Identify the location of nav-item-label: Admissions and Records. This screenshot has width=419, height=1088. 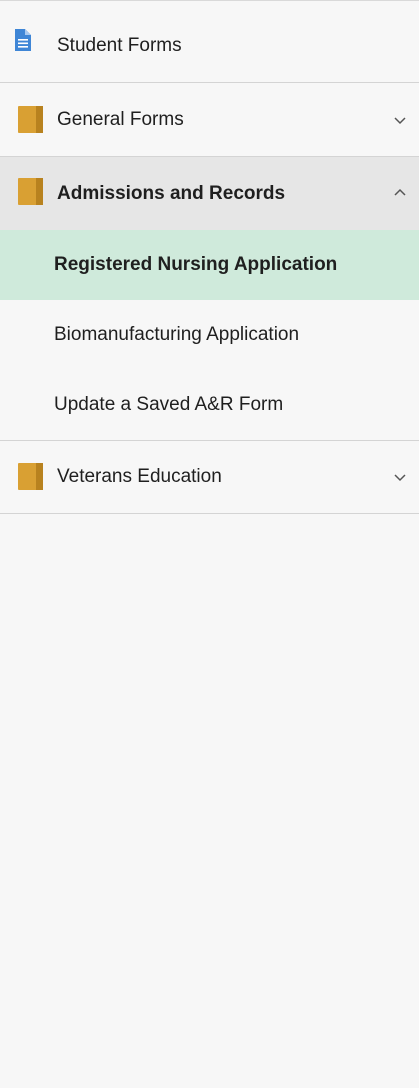
(171, 193).